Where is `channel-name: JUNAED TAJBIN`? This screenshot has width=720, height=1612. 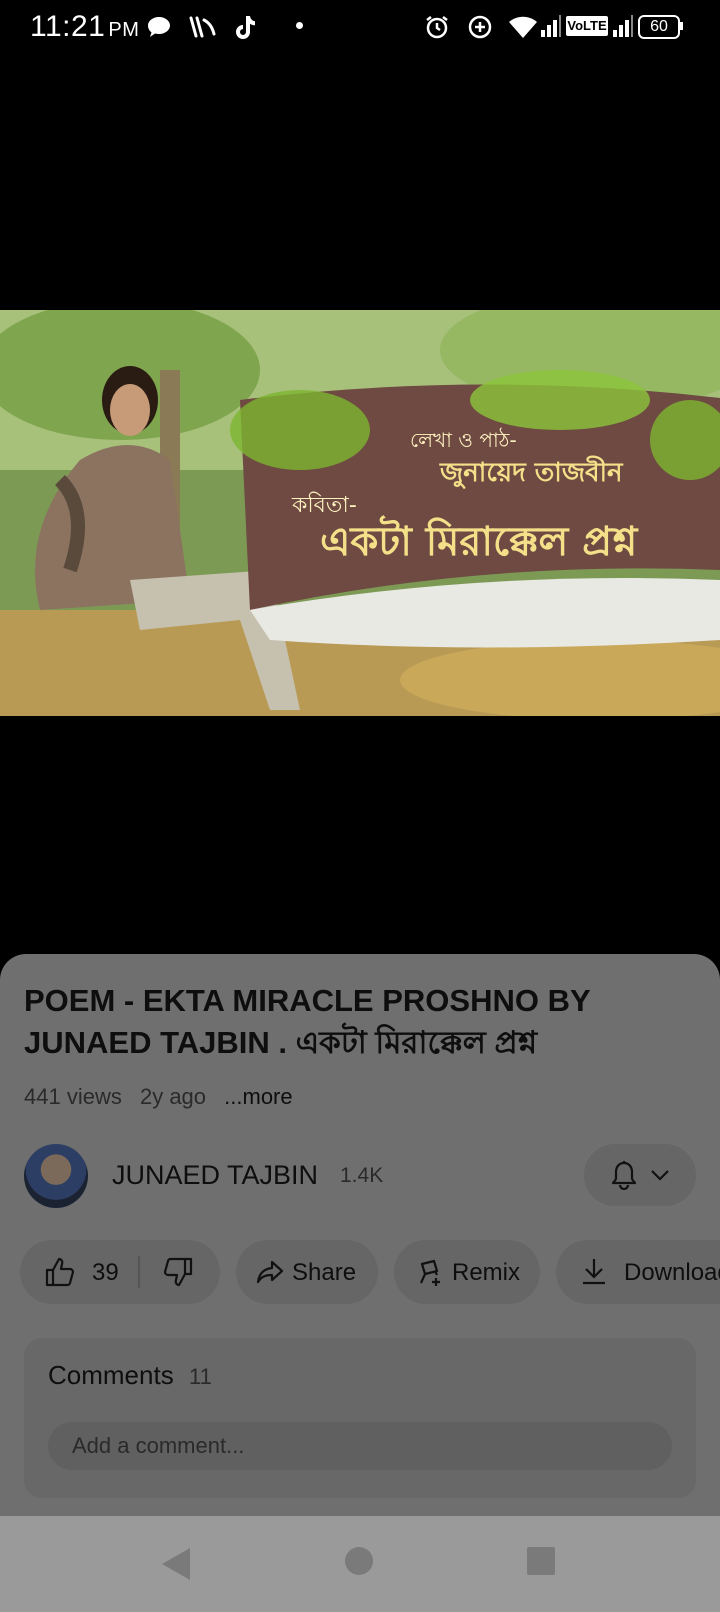
channel-name: JUNAED TAJBIN is located at coordinates (215, 1175).